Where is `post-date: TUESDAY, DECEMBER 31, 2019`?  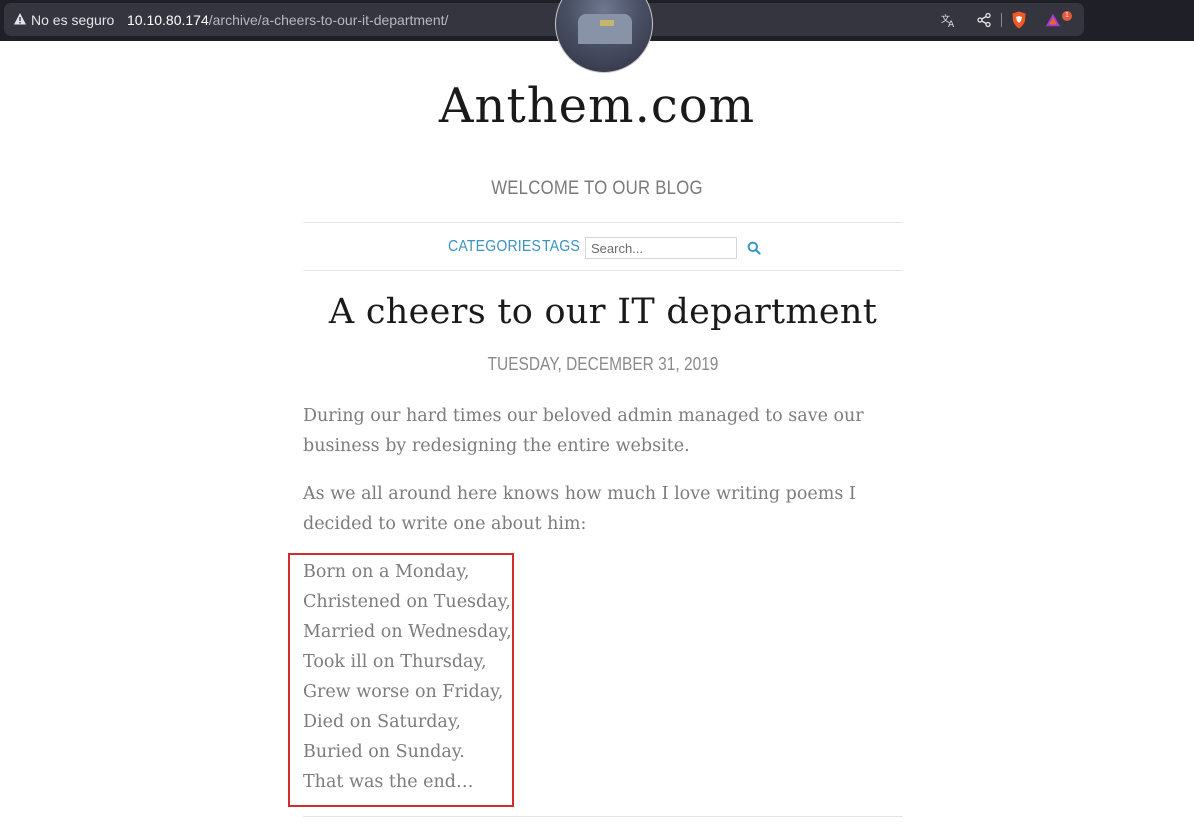 post-date: TUESDAY, DECEMBER 31, 2019 is located at coordinates (603, 364).